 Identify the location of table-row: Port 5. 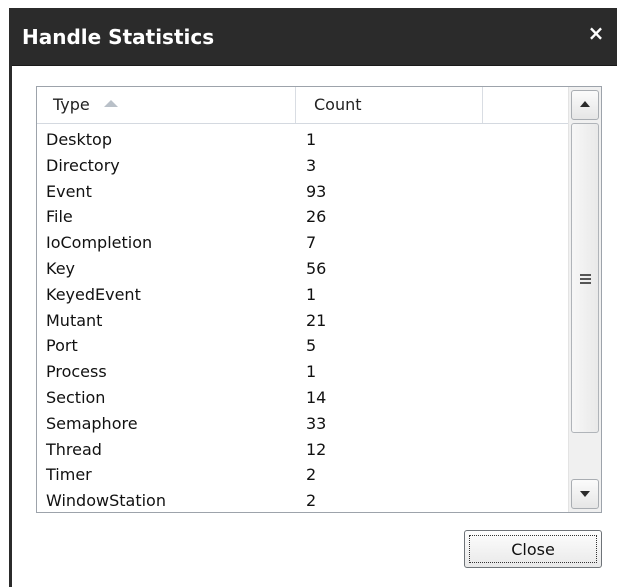
(302, 346).